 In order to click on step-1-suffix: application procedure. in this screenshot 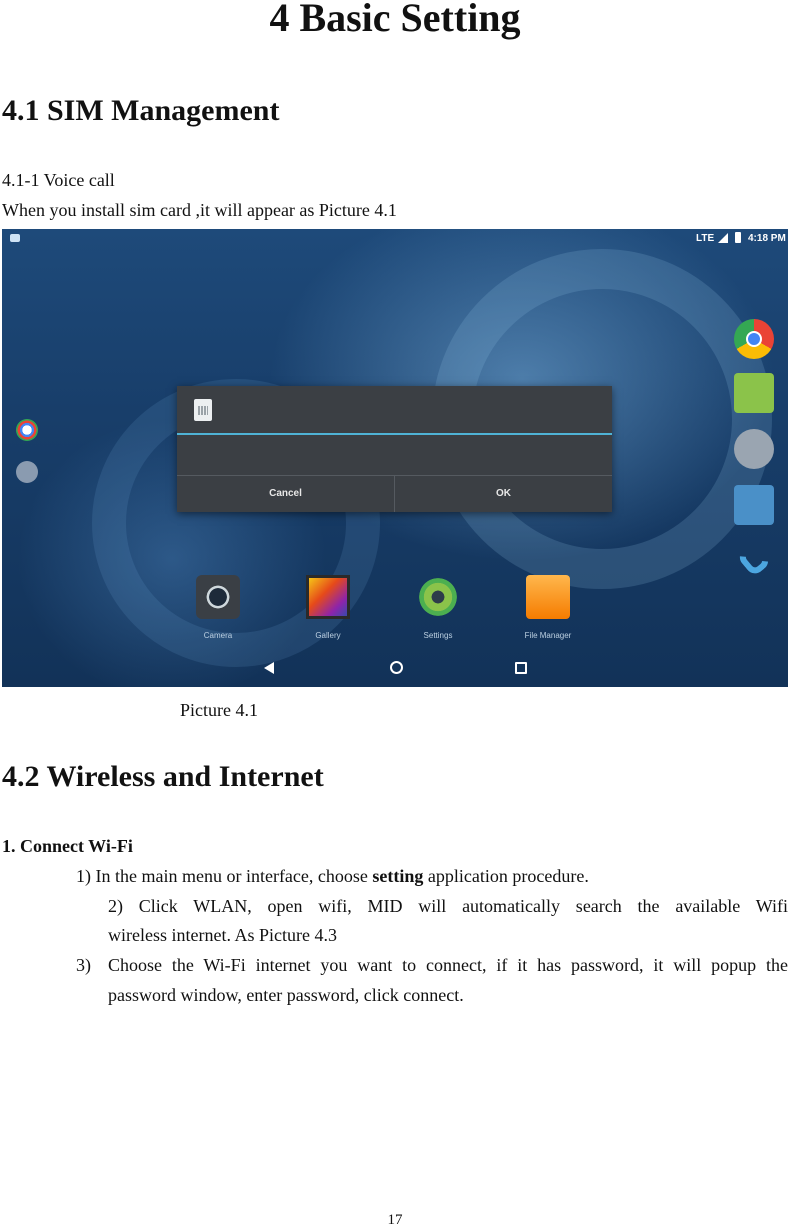, I will do `click(506, 876)`.